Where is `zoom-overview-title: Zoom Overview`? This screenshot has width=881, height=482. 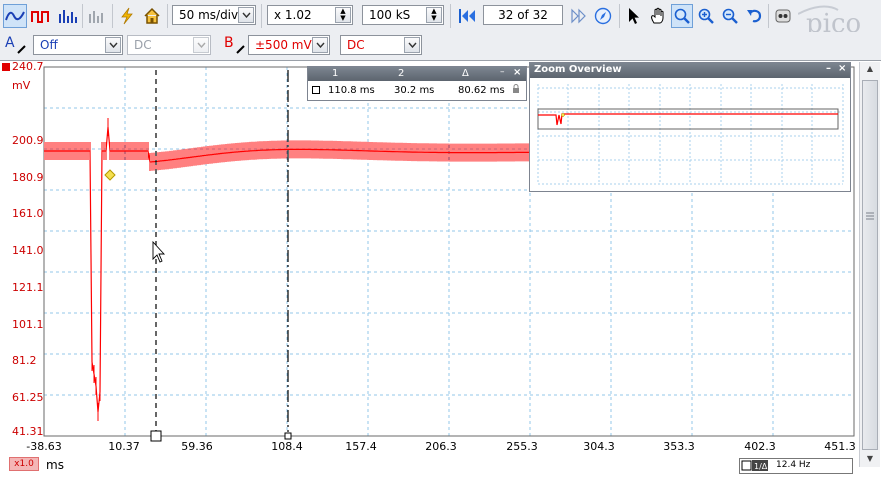 zoom-overview-title: Zoom Overview is located at coordinates (578, 69).